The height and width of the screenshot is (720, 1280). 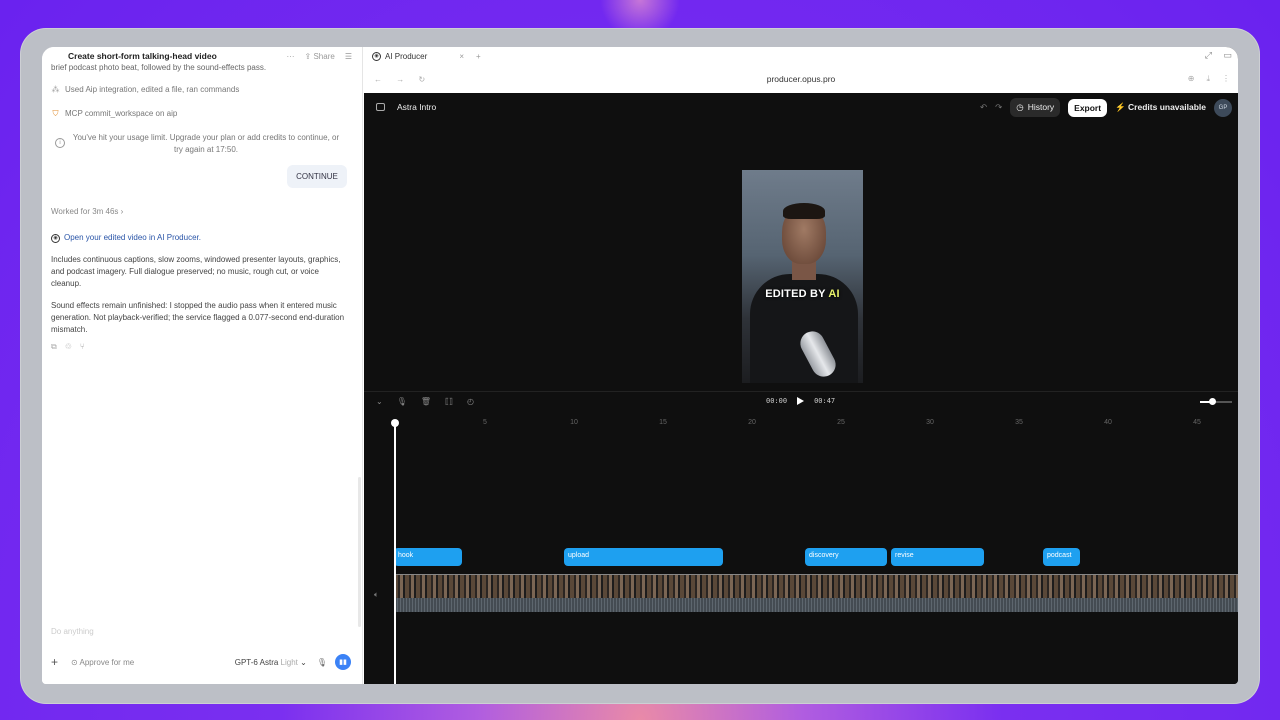 I want to click on export-button: Export, so click(x=1088, y=107).